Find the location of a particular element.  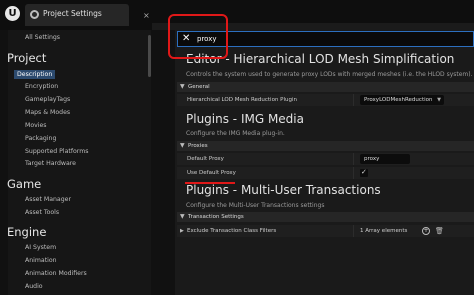

sidebar-item-maps-modes: Maps & Modes is located at coordinates (47, 112).